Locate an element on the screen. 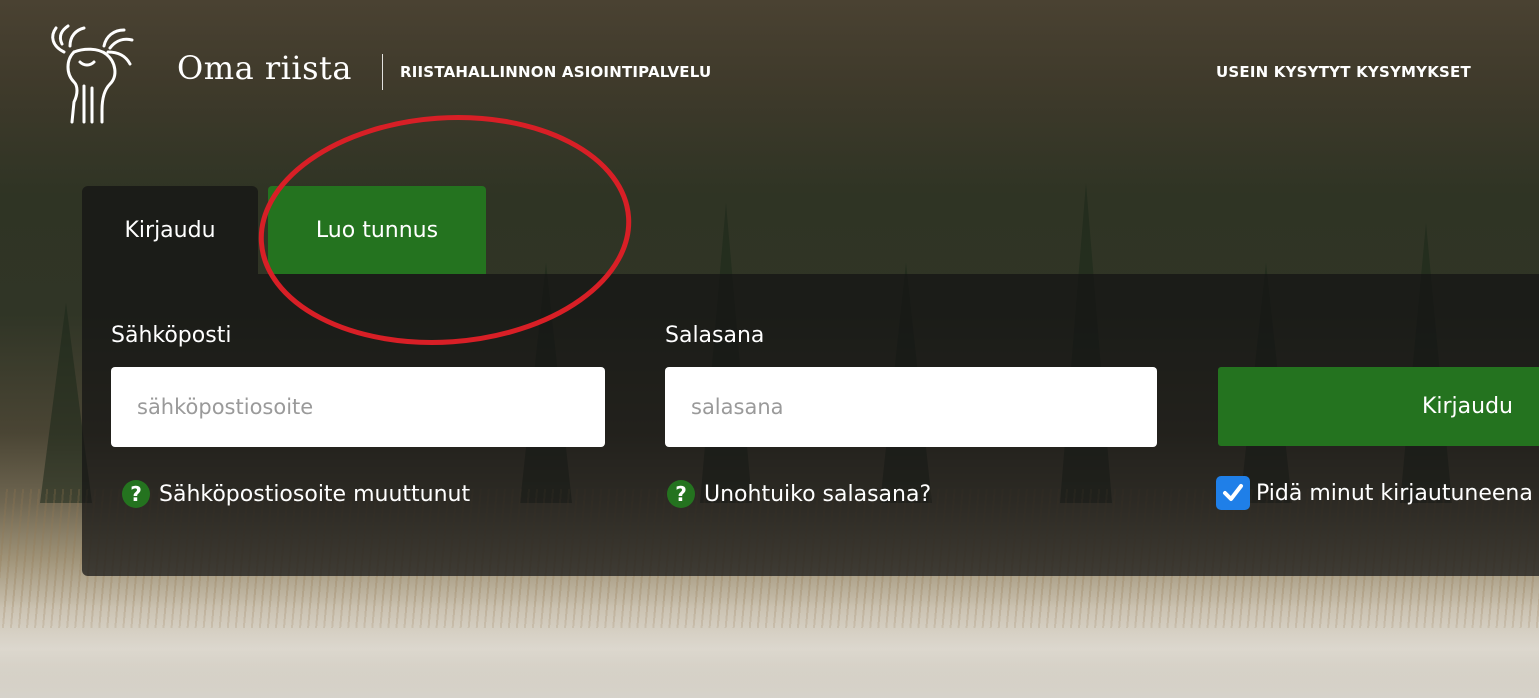 Image resolution: width=1539 pixels, height=698 pixels. remember-me-option: Pidä minut kirjautuneena is located at coordinates (1374, 493).